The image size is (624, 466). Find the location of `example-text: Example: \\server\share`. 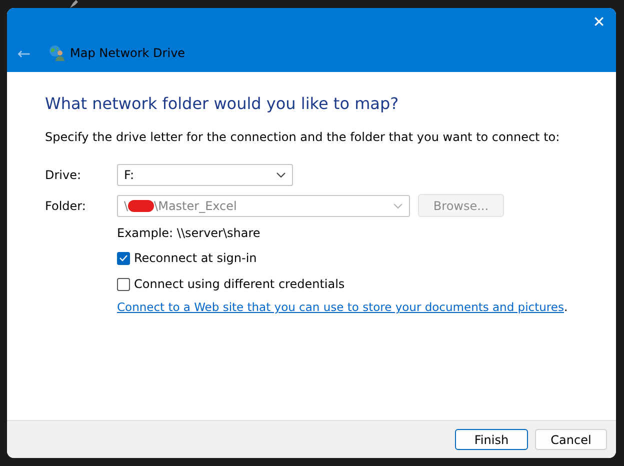

example-text: Example: \\server\share is located at coordinates (189, 233).